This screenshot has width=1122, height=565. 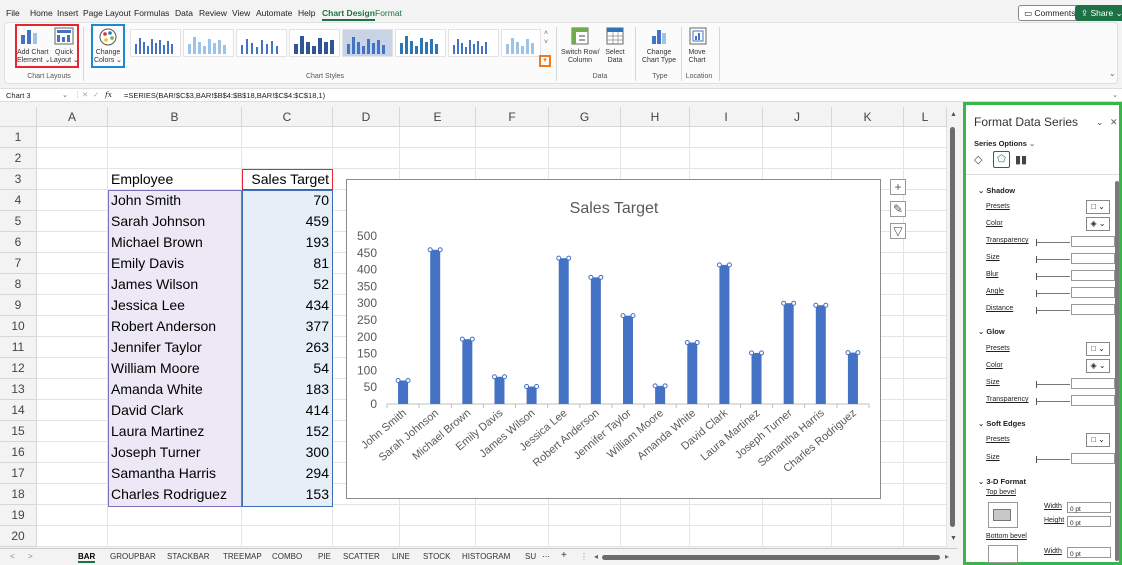 What do you see at coordinates (287, 221) in the screenshot?
I see `sales-target-cell: 459` at bounding box center [287, 221].